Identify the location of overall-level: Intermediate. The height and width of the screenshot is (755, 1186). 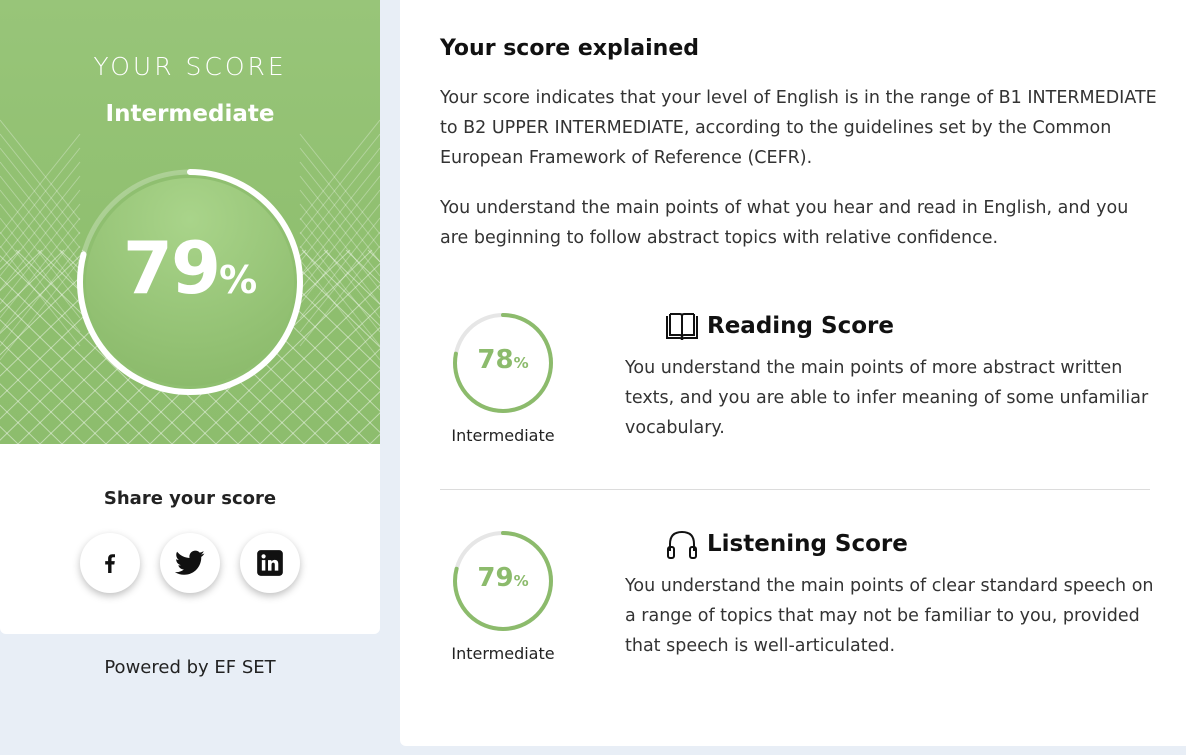
(190, 114).